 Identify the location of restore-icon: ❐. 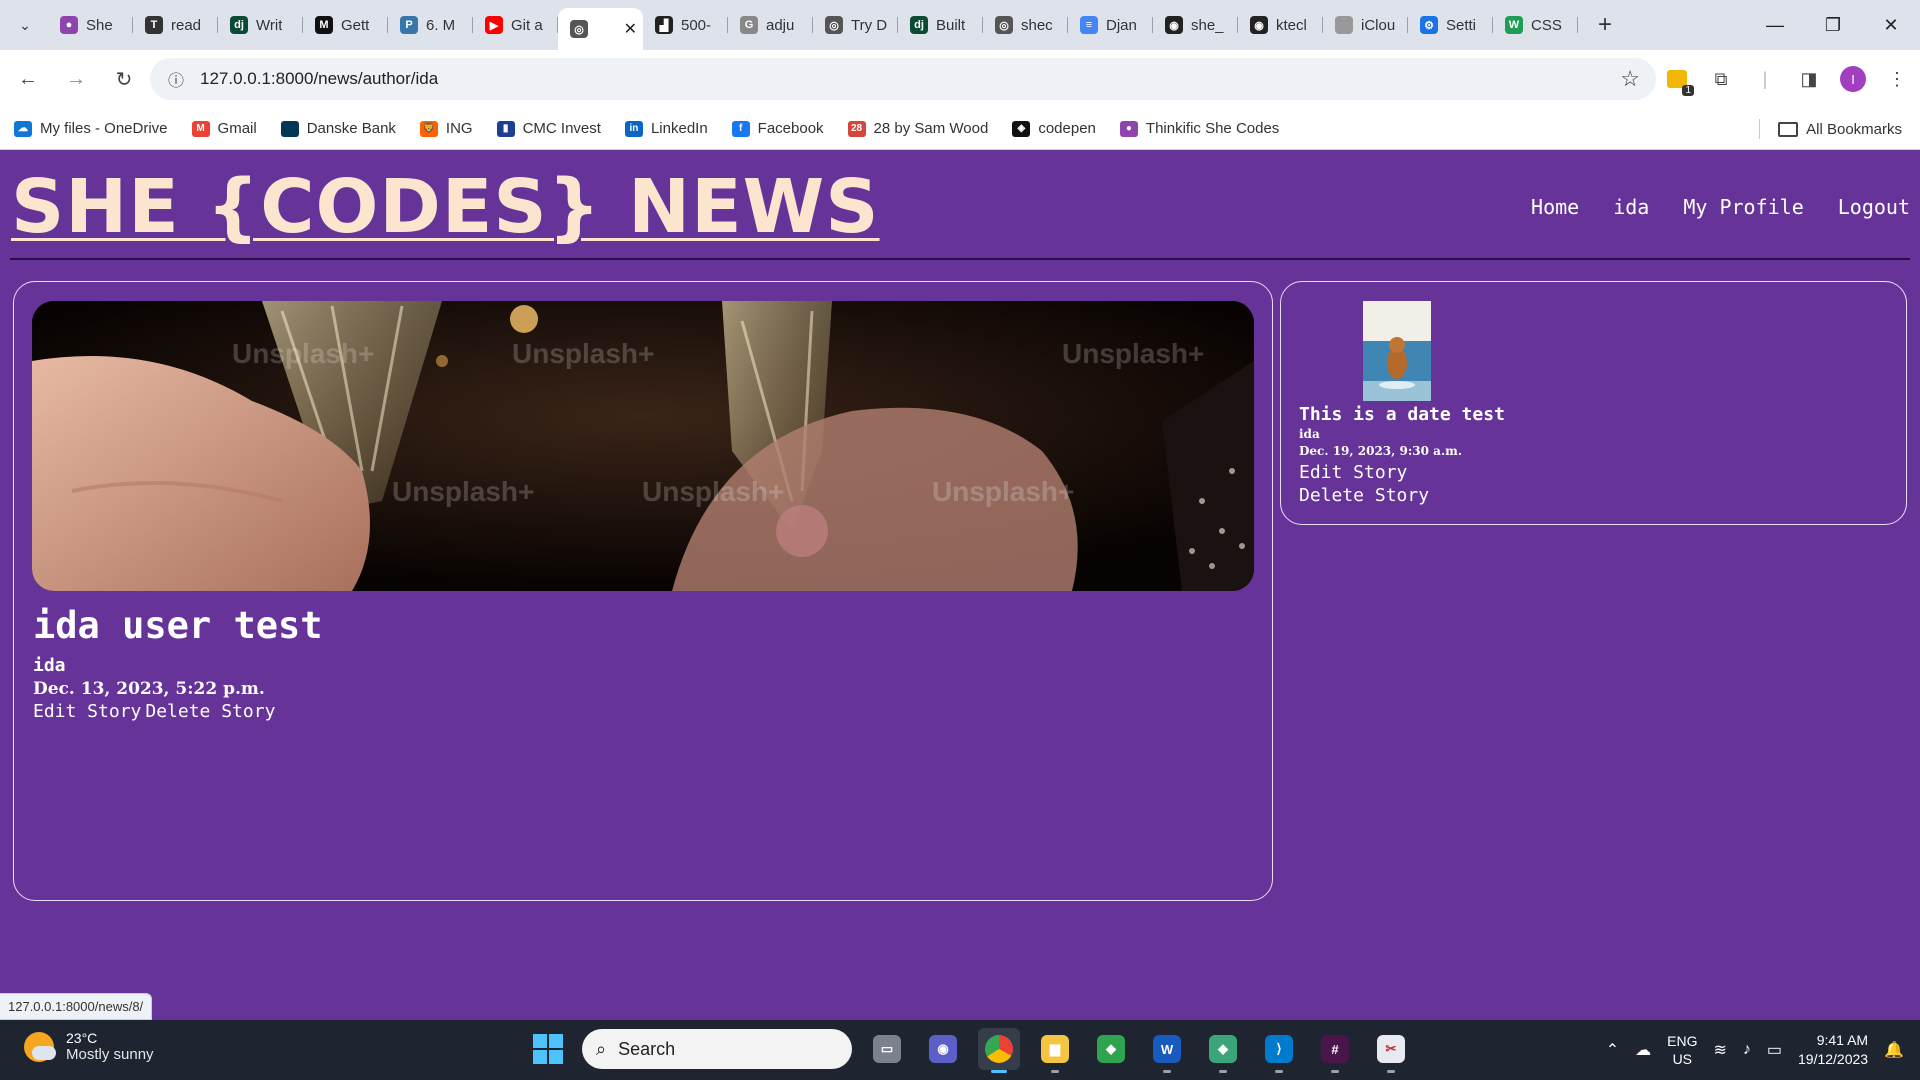
(1833, 25).